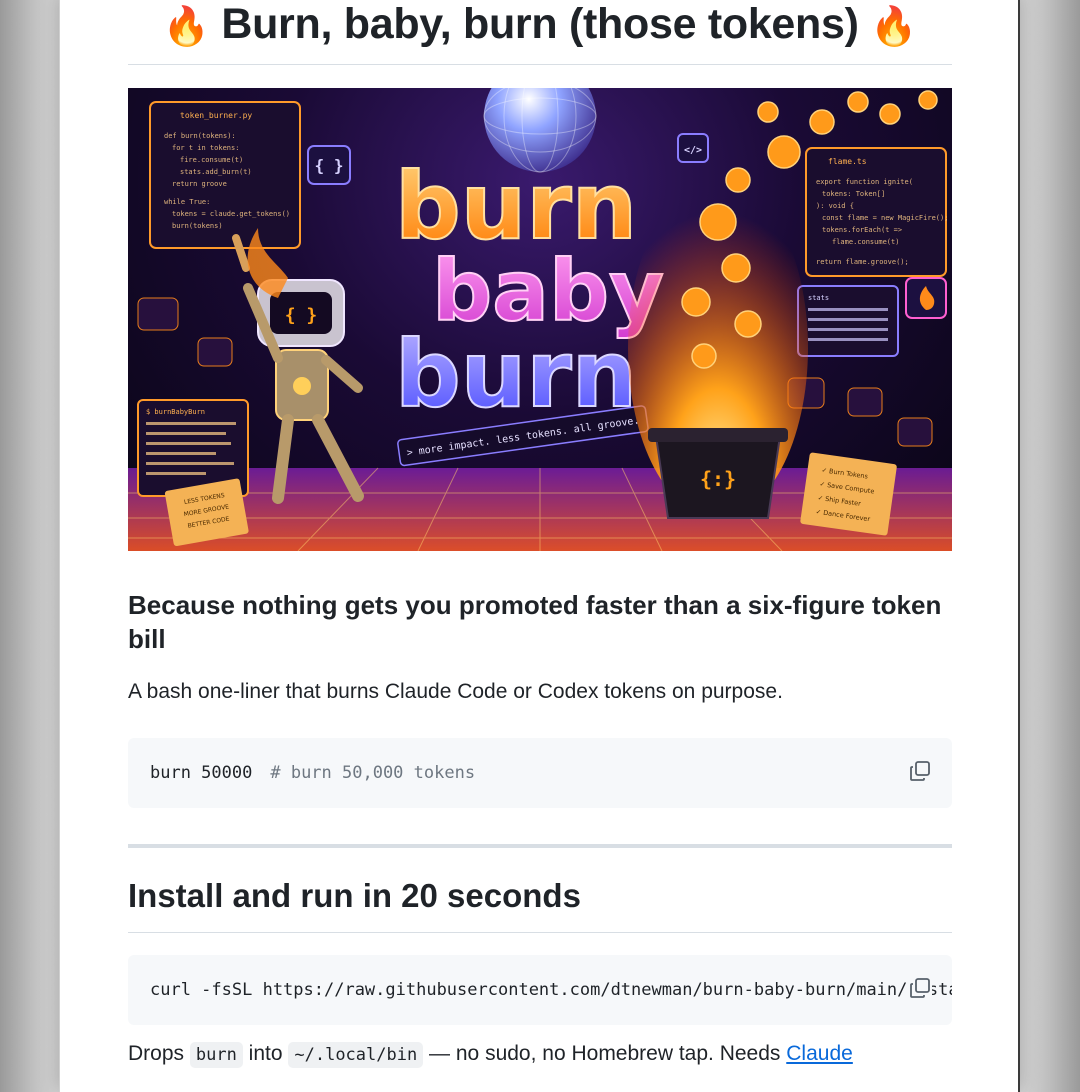 The image size is (1080, 1092). Describe the element at coordinates (265, 1053) in the screenshot. I see `install-note-middle: into` at that location.